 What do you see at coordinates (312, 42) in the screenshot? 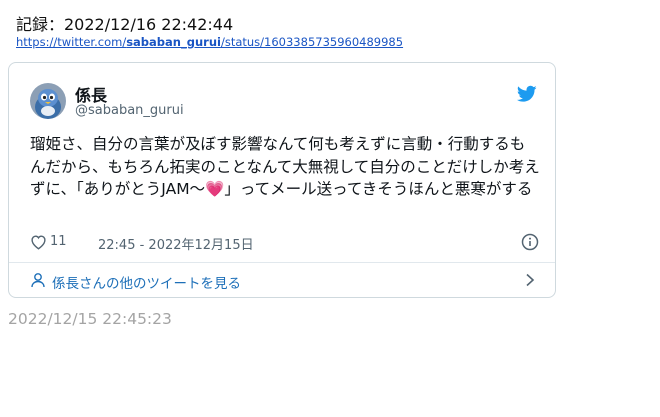
I see `link-suffix: /status/1603385735960489985` at bounding box center [312, 42].